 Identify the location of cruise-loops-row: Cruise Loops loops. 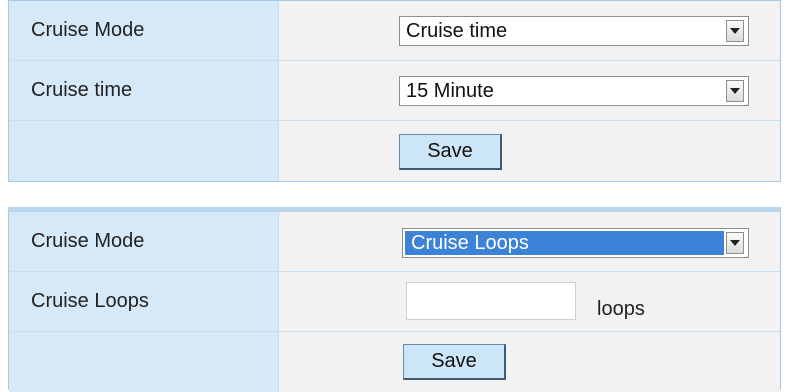
(394, 302).